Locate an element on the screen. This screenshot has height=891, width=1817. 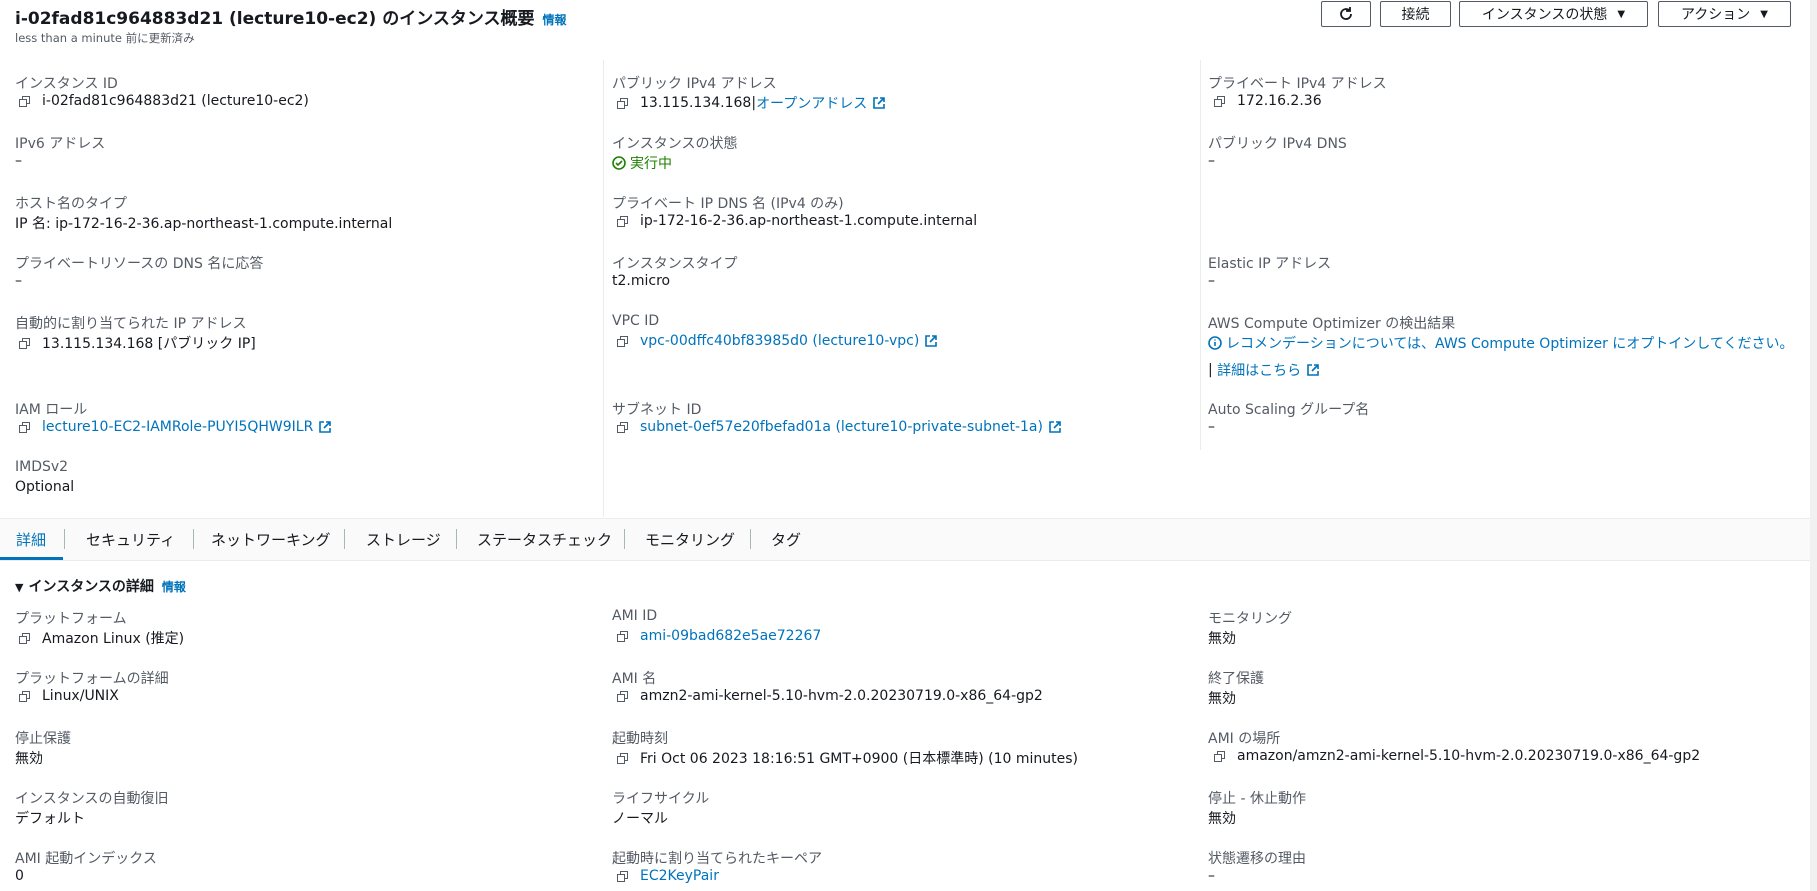
stop-hibernate-value: 無効 is located at coordinates (1222, 819).